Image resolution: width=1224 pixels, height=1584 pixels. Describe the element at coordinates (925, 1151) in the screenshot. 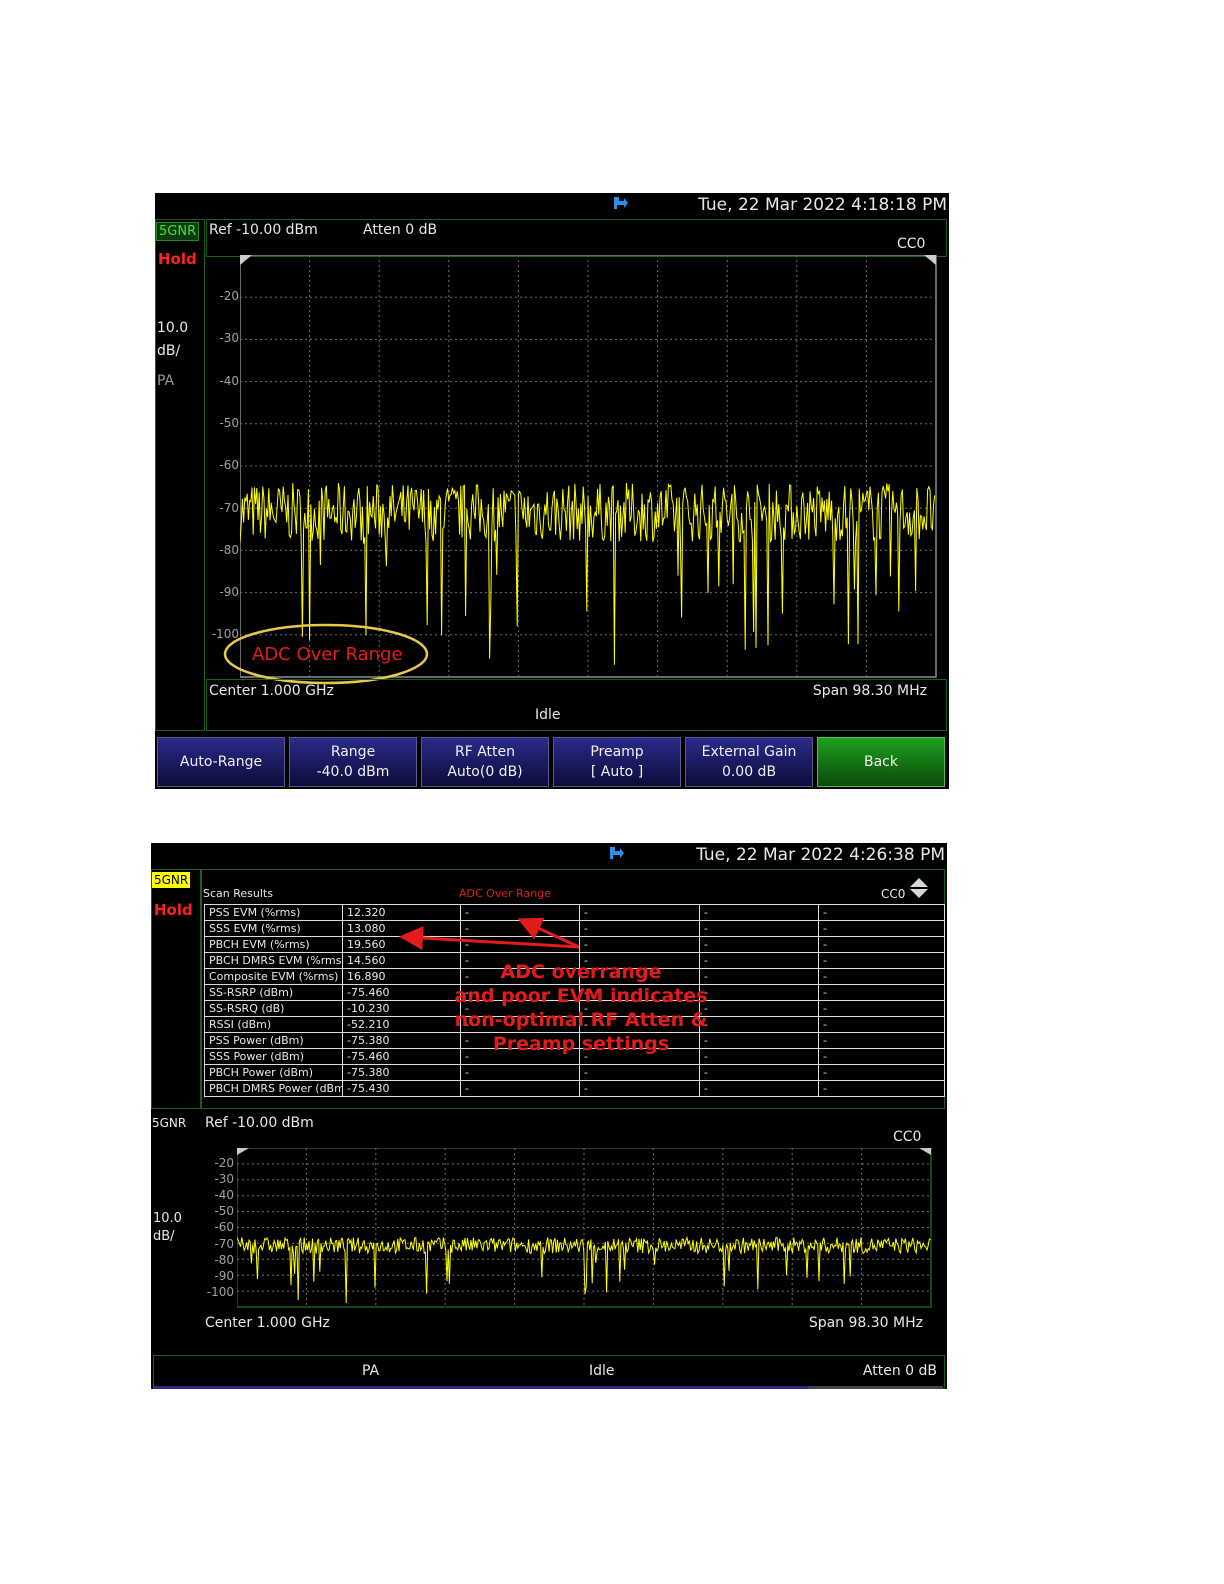

I see `plot-corner-marker-right` at that location.